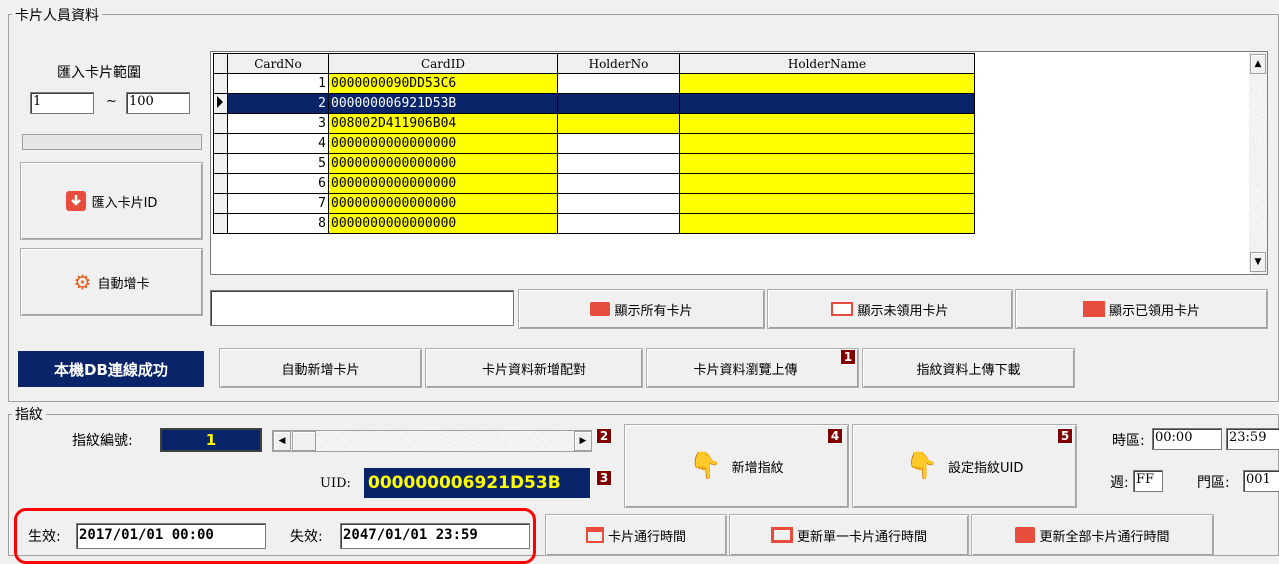 The width and height of the screenshot is (1279, 564). Describe the element at coordinates (443, 83) in the screenshot. I see `cell-cardid: 0000000090DD53C6` at that location.